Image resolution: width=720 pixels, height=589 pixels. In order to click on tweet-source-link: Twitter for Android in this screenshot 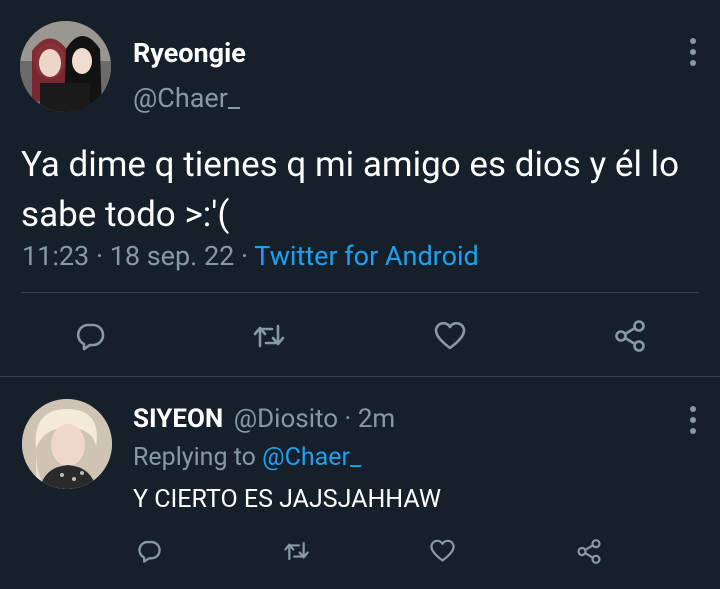, I will do `click(366, 256)`.